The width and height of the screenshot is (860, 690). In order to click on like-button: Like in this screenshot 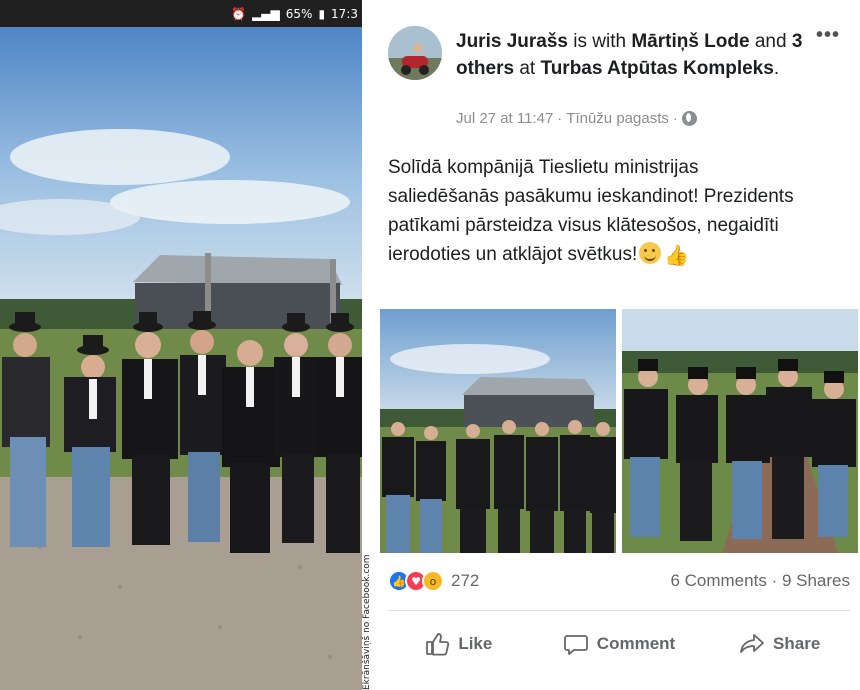, I will do `click(458, 644)`.